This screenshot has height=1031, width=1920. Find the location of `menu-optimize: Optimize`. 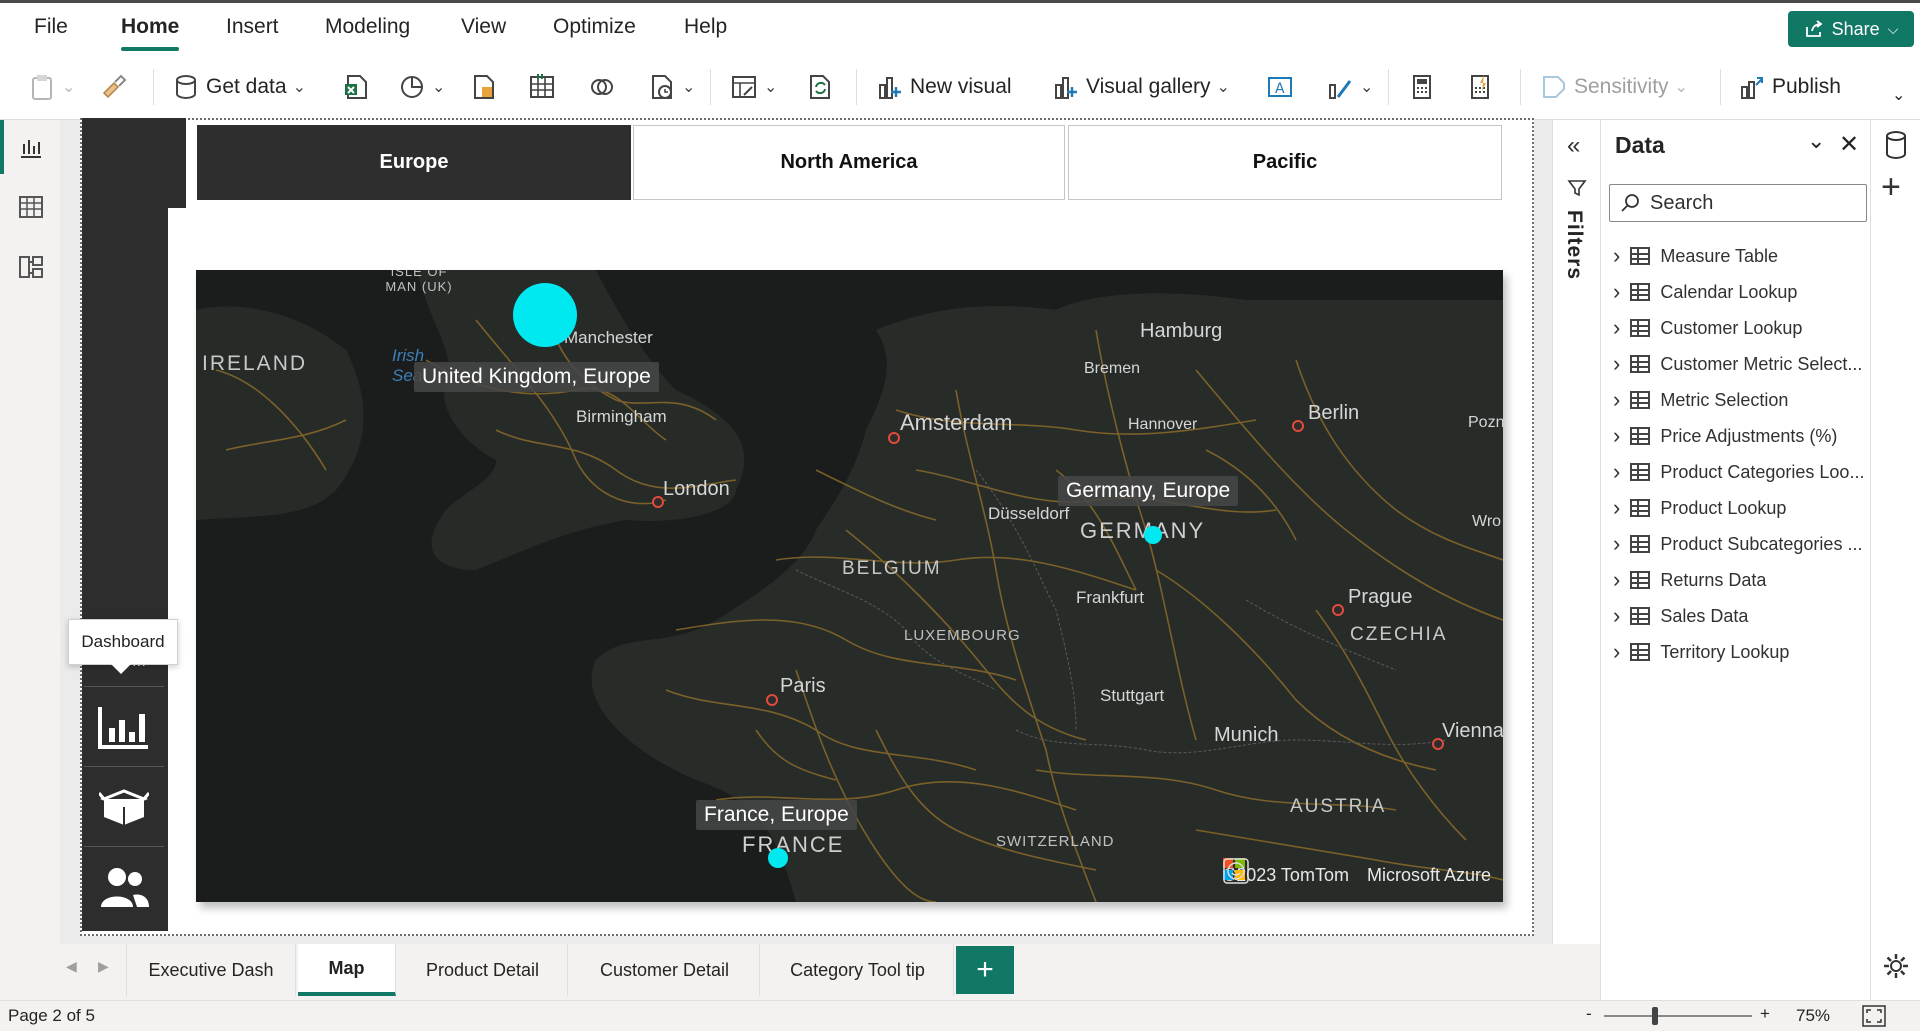

menu-optimize: Optimize is located at coordinates (594, 27).